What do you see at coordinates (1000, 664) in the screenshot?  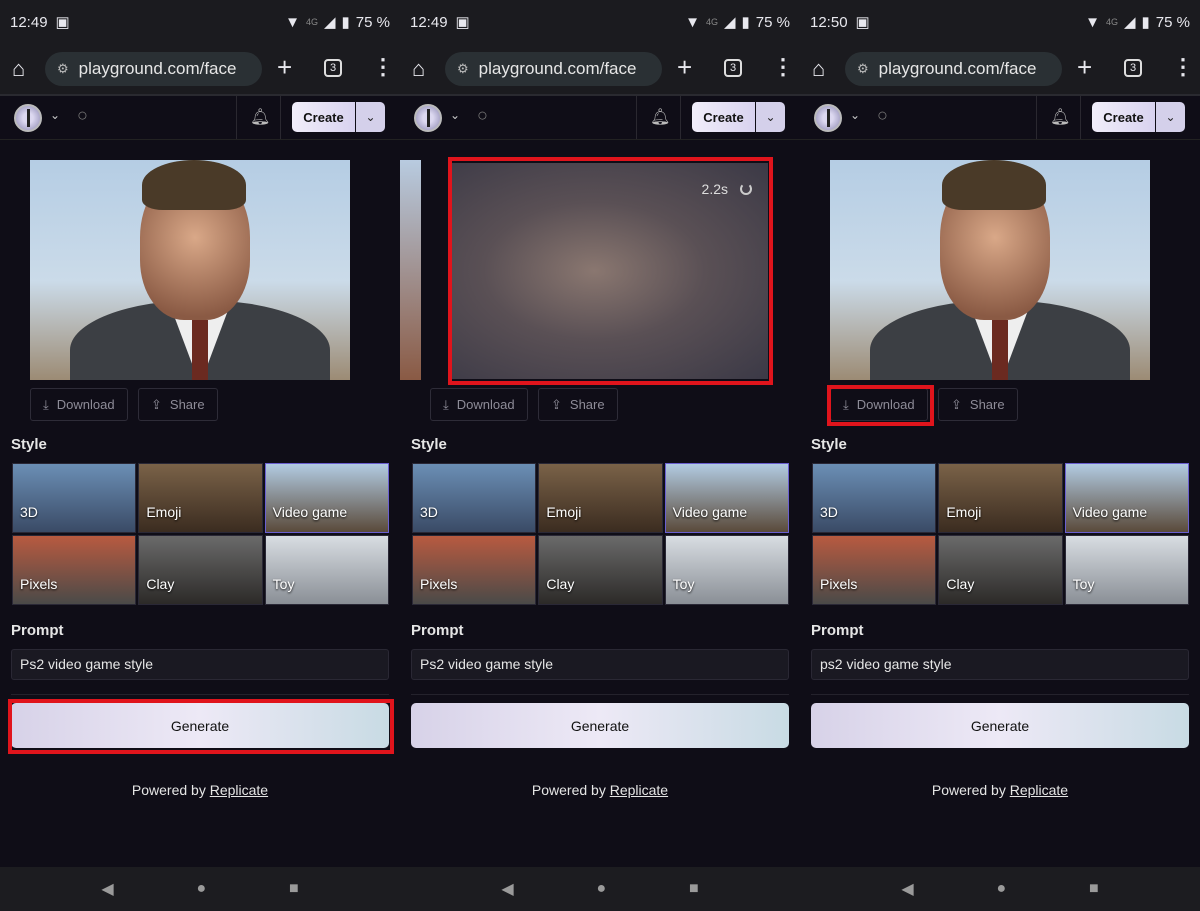 I see `prompt-input: ps2 video game style` at bounding box center [1000, 664].